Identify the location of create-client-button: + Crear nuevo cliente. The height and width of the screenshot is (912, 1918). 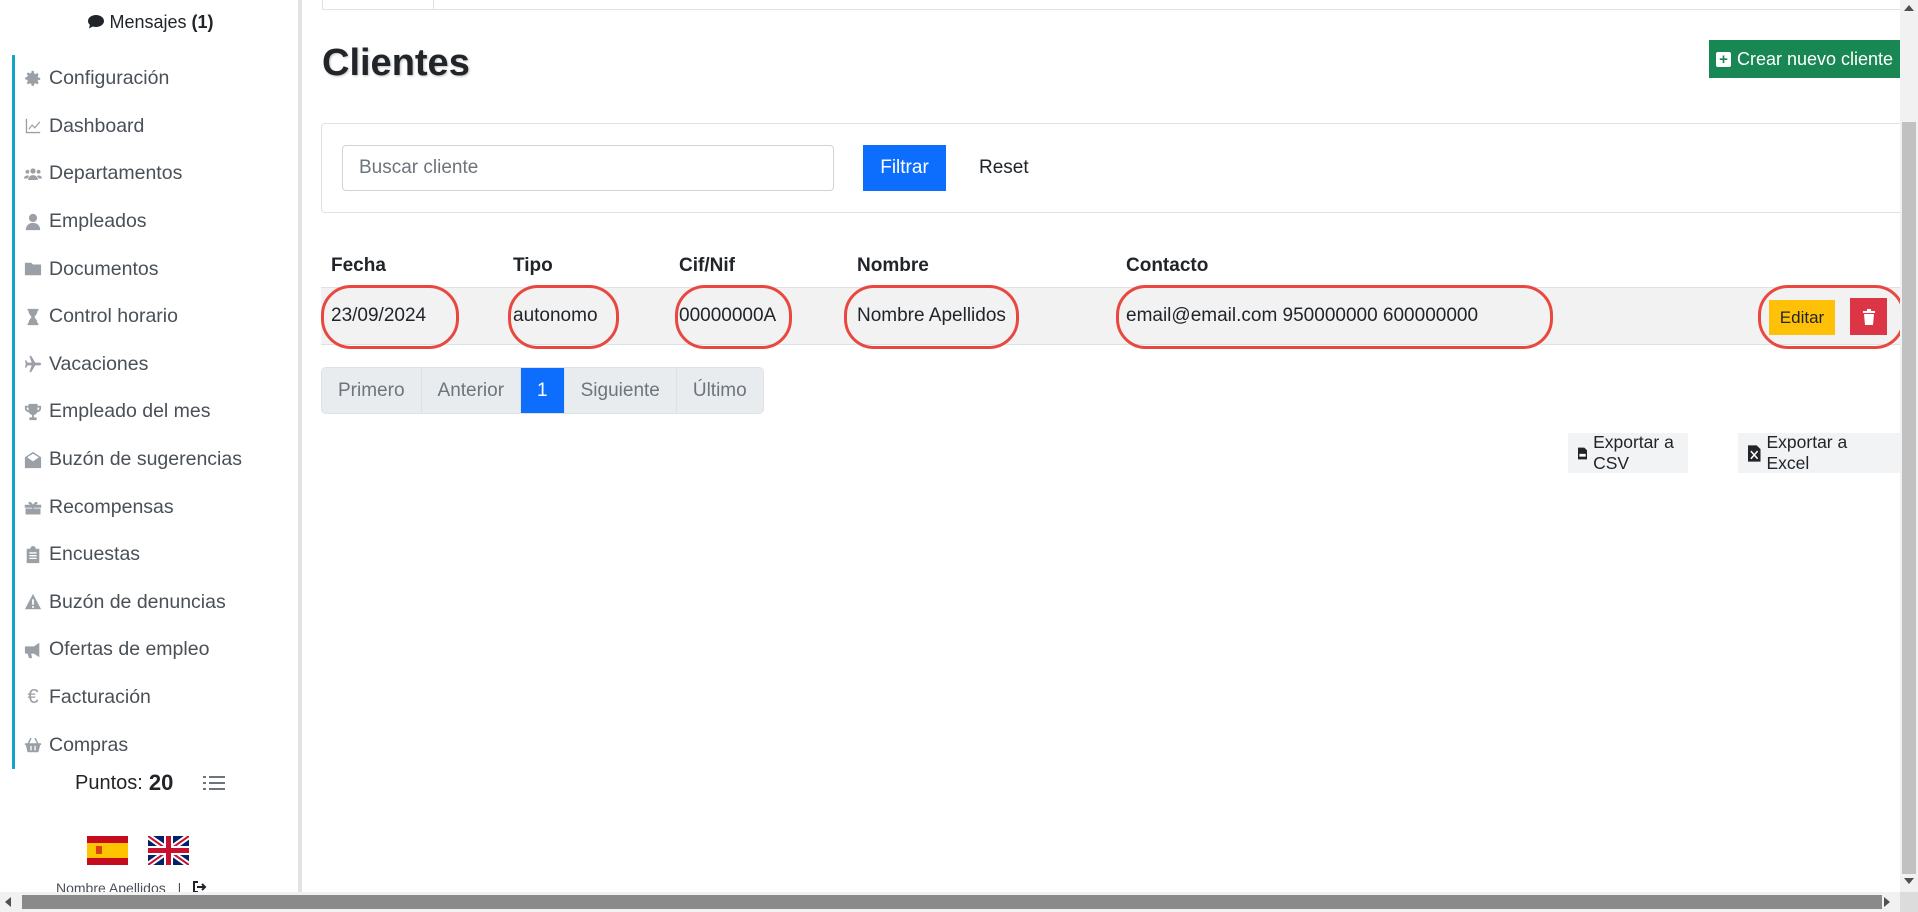
(1804, 59).